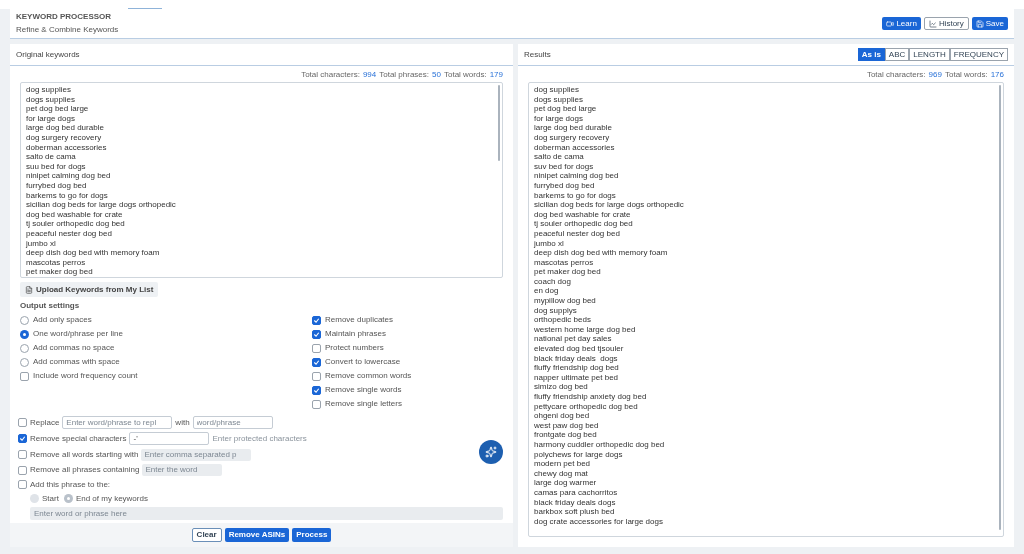 The image size is (1024, 554). What do you see at coordinates (74, 348) in the screenshot?
I see `option-label: Add commas no space` at bounding box center [74, 348].